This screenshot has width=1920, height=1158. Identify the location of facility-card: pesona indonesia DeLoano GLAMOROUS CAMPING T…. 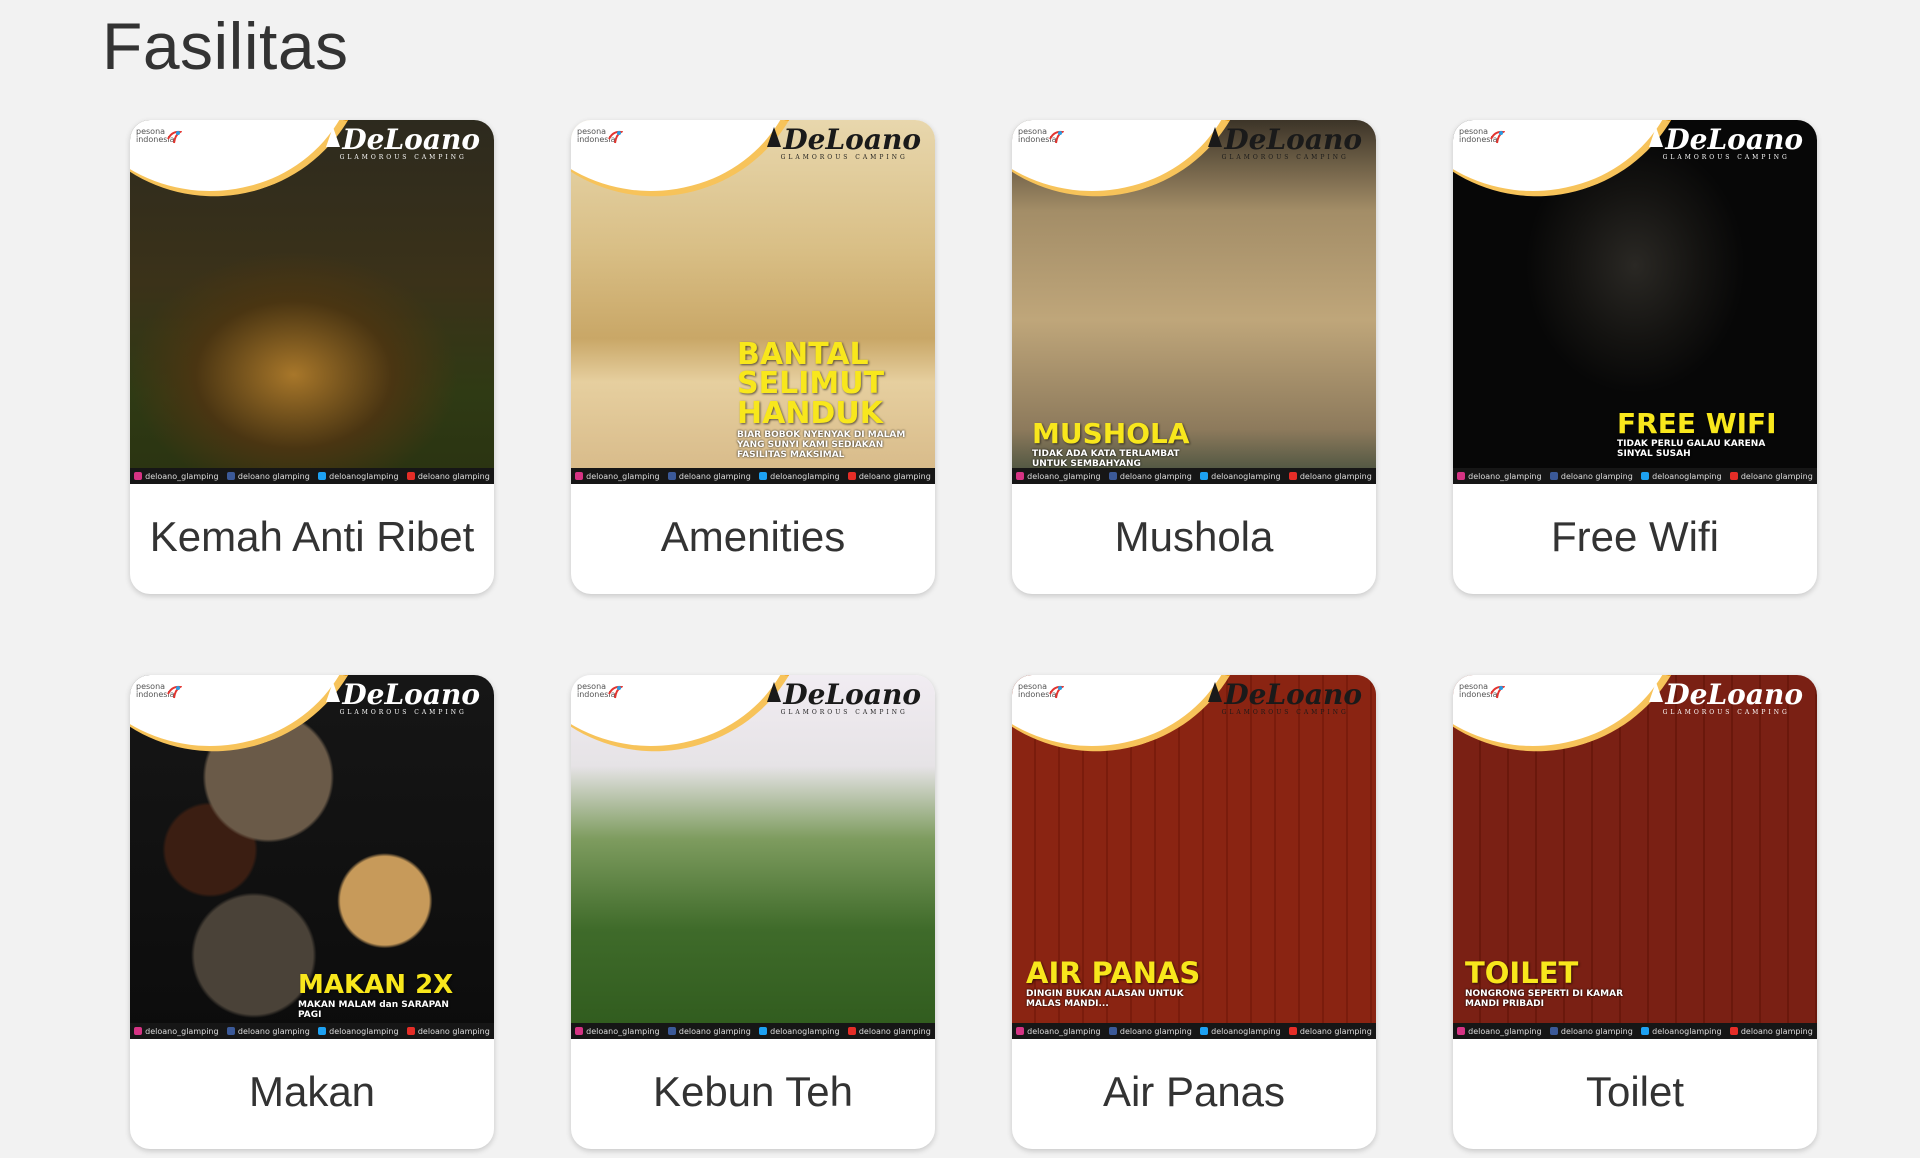
(1635, 912).